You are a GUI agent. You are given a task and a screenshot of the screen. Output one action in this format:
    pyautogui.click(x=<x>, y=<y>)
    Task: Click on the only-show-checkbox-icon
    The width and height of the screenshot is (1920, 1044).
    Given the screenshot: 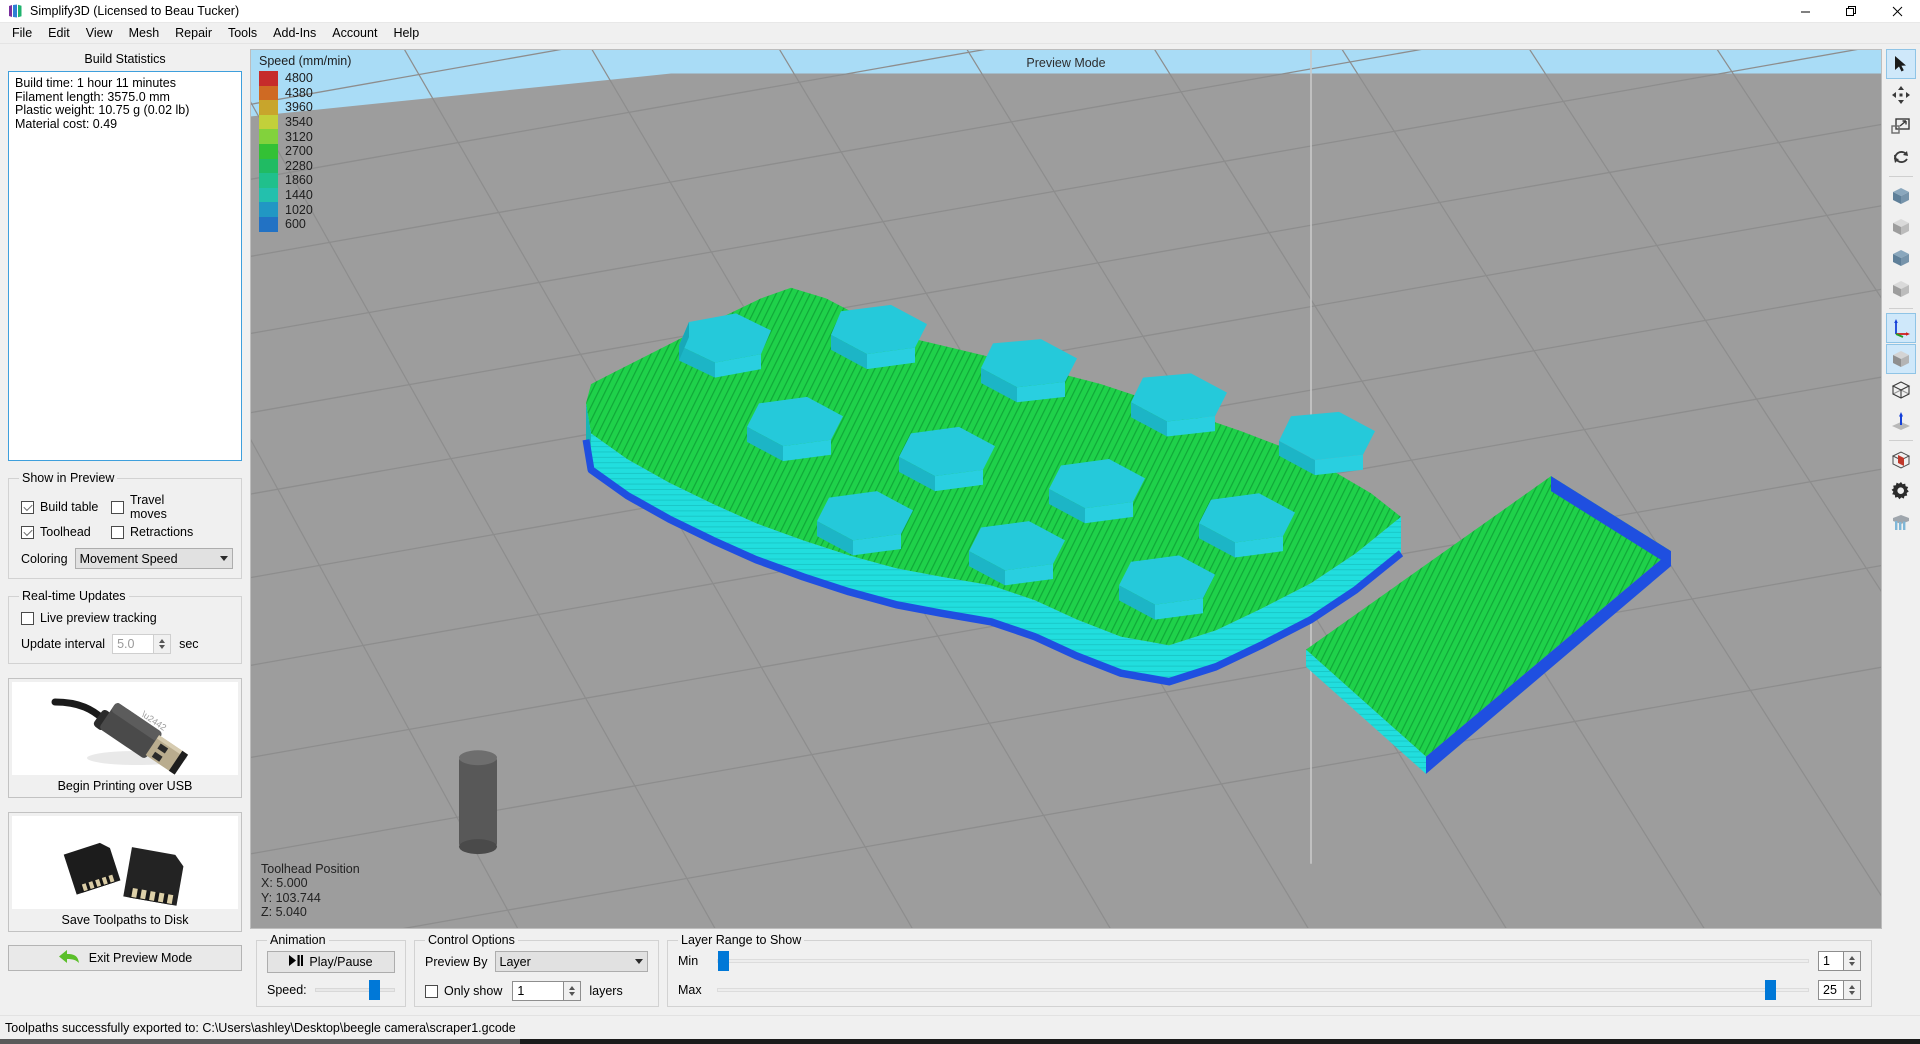 What is the action you would take?
    pyautogui.click(x=431, y=991)
    